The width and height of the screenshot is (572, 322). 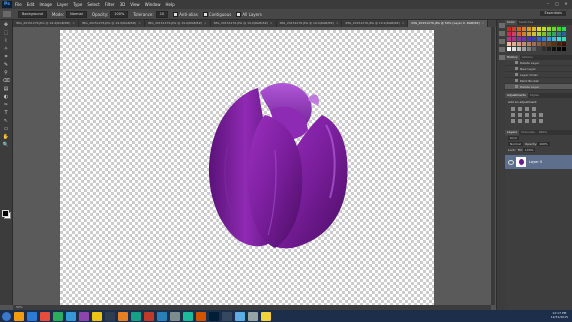 What do you see at coordinates (538, 162) in the screenshot?
I see `layer-row: Layer 0` at bounding box center [538, 162].